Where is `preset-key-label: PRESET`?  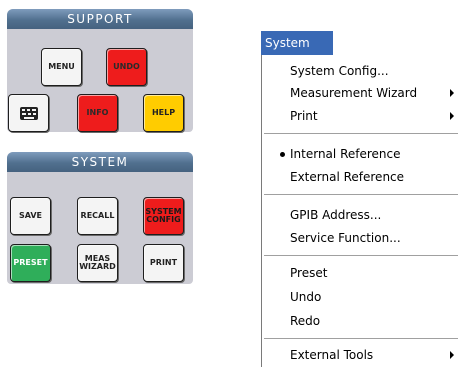
preset-key-label: PRESET is located at coordinates (30, 262).